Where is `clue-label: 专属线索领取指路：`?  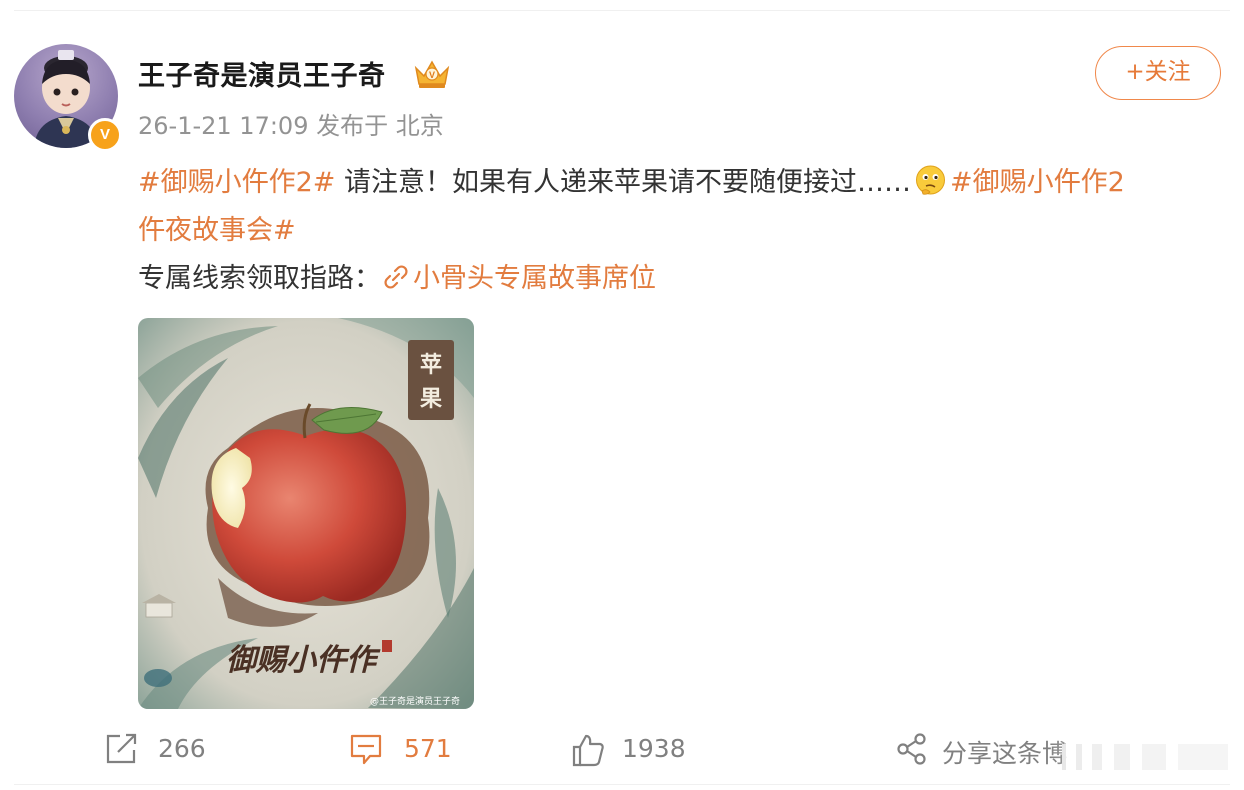 clue-label: 专属线索领取指路： is located at coordinates (259, 278).